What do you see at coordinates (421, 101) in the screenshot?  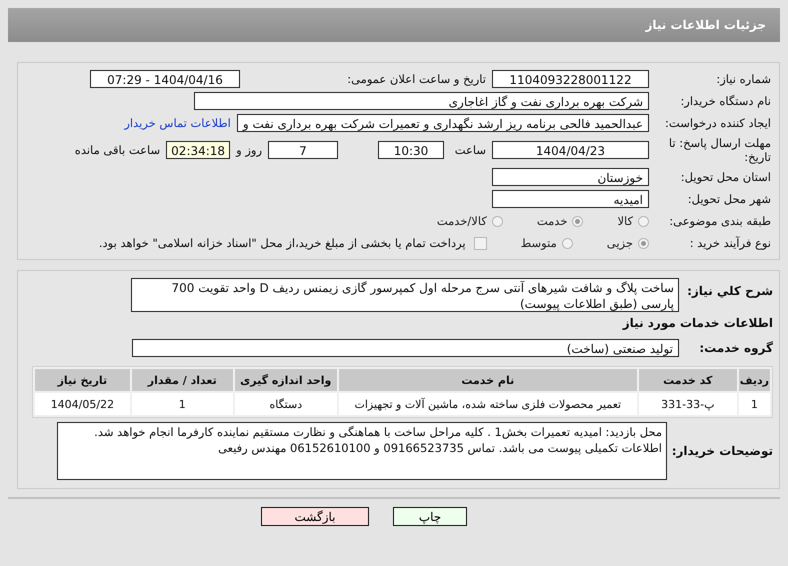 I see `buyer-field: شرکت بهره برداری نفت و گاز اغاجاری` at bounding box center [421, 101].